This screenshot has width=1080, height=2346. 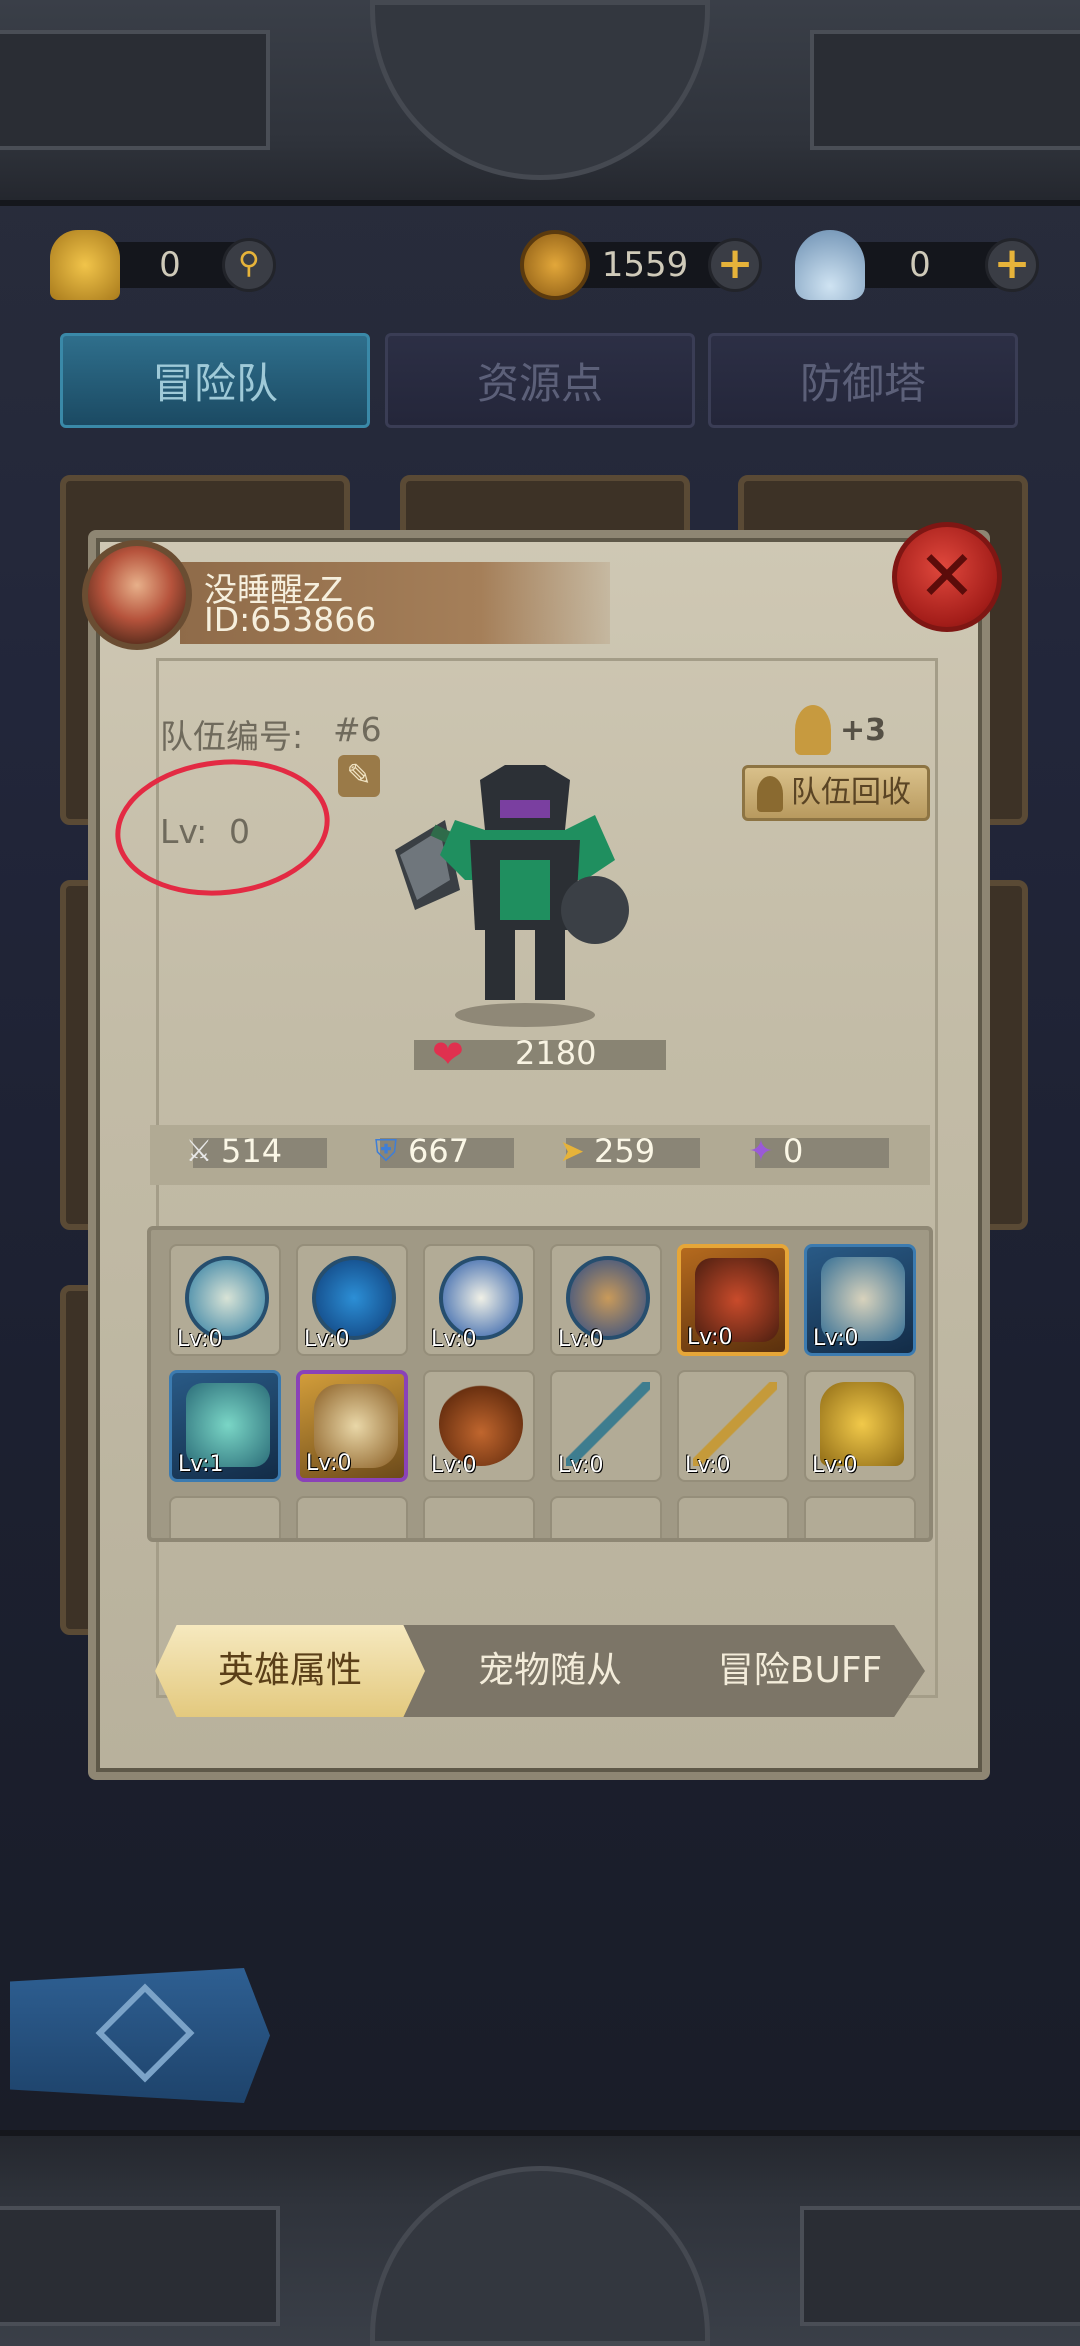 What do you see at coordinates (137, 595) in the screenshot?
I see `player-avatar` at bounding box center [137, 595].